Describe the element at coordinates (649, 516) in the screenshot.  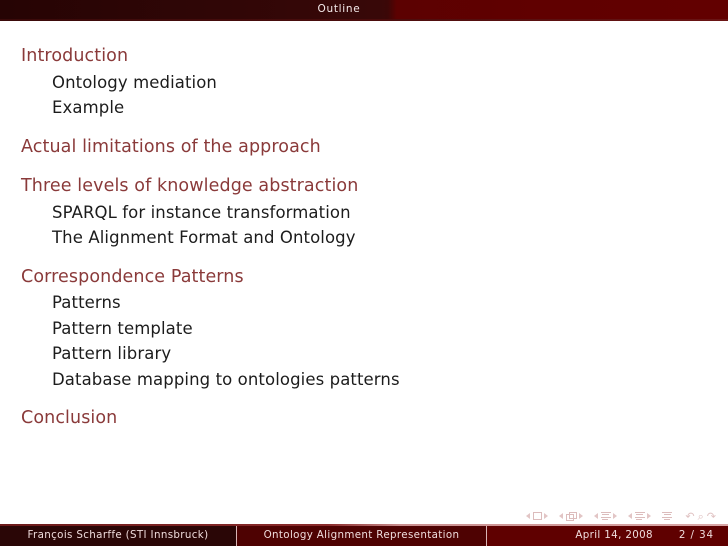
I see `next-section-icon` at that location.